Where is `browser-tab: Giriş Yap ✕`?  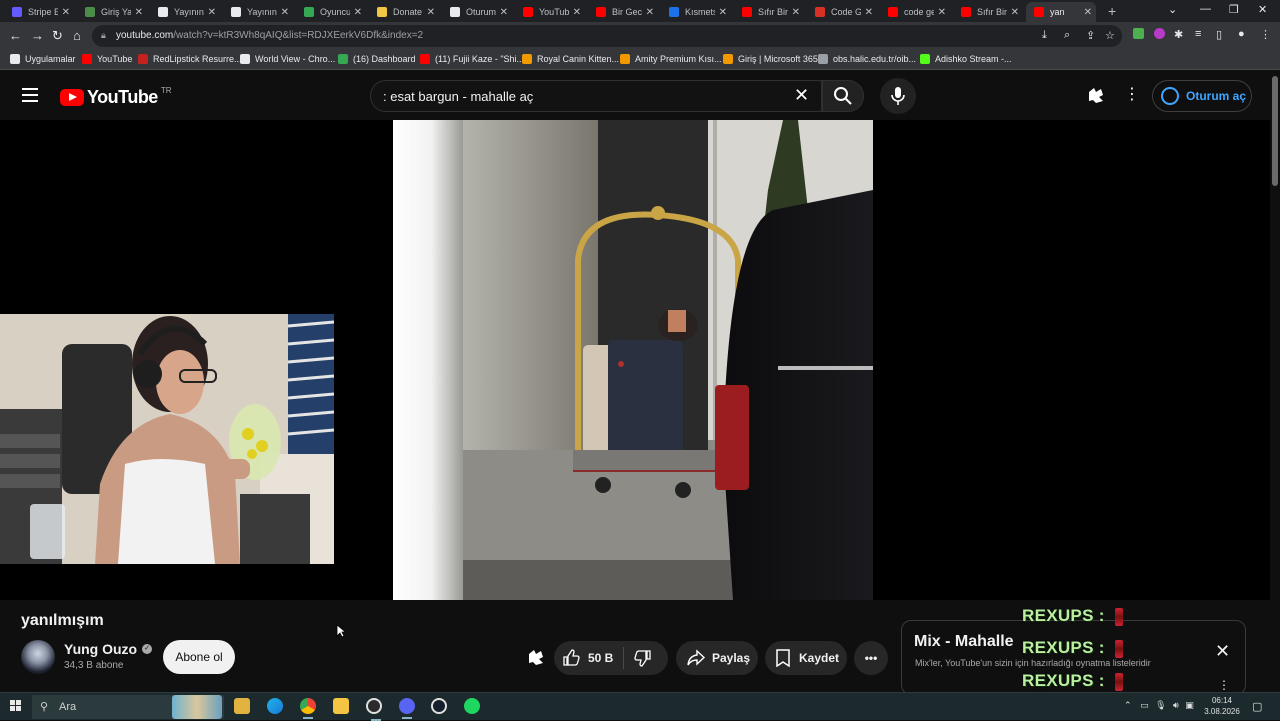
browser-tab: Giriş Yap ✕ is located at coordinates (112, 12).